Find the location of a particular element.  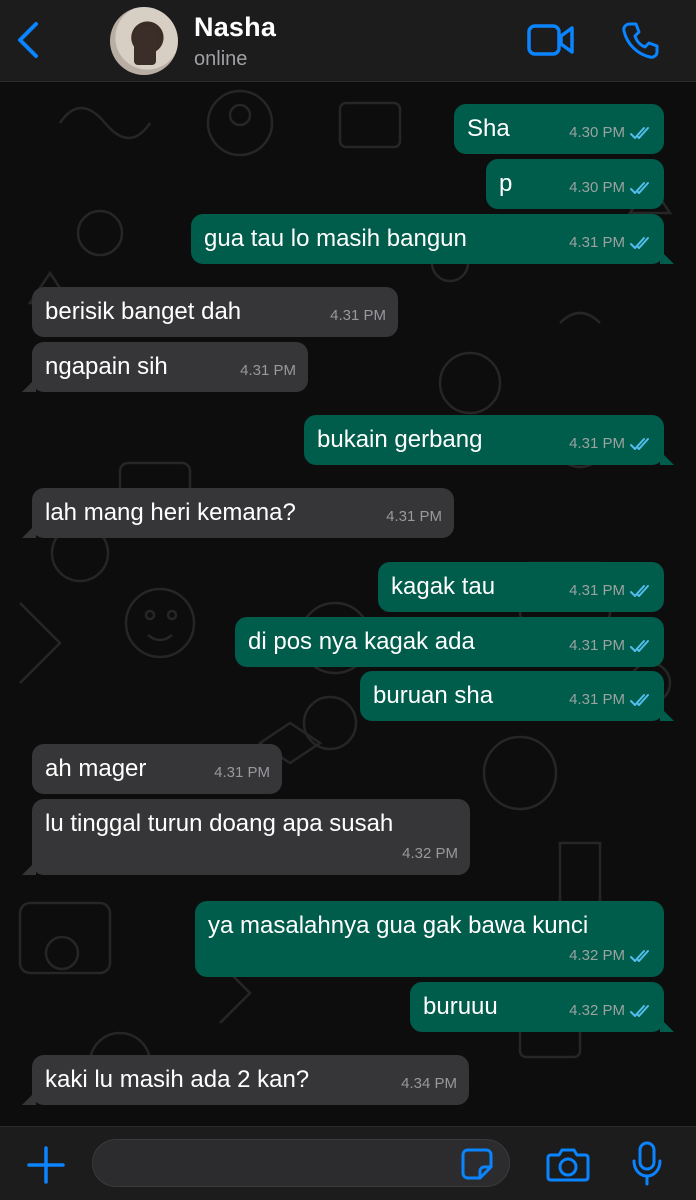

message-text: p is located at coordinates (506, 183).